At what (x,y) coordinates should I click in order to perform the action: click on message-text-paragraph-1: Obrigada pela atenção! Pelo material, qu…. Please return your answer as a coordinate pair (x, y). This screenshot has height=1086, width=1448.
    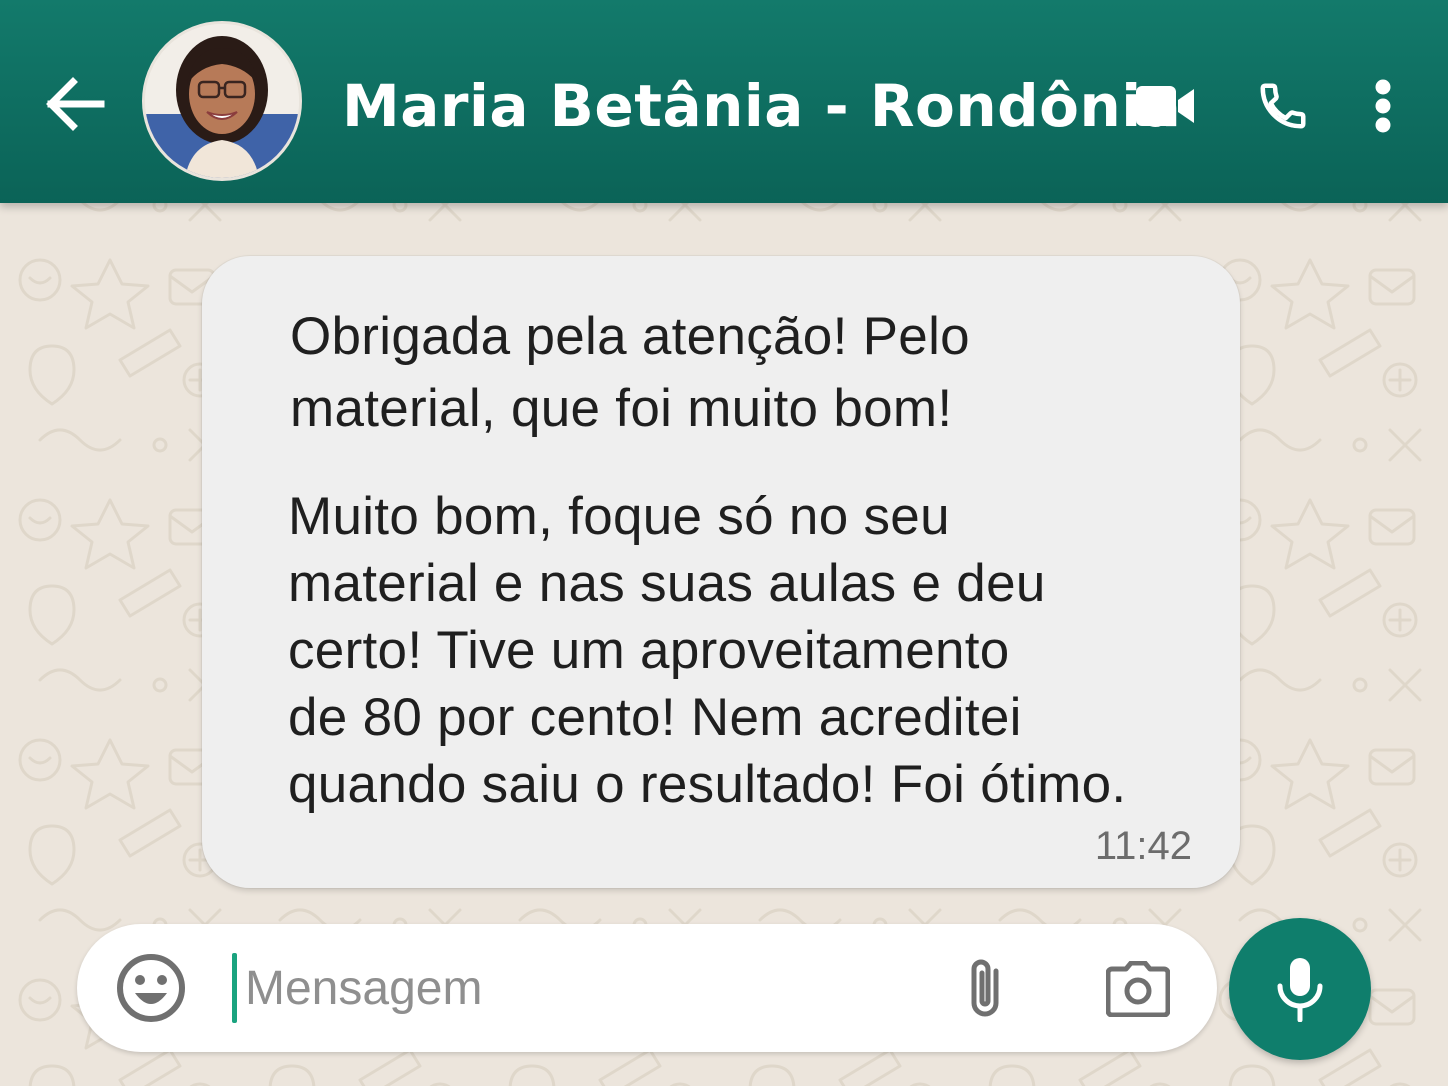
    Looking at the image, I should click on (630, 372).